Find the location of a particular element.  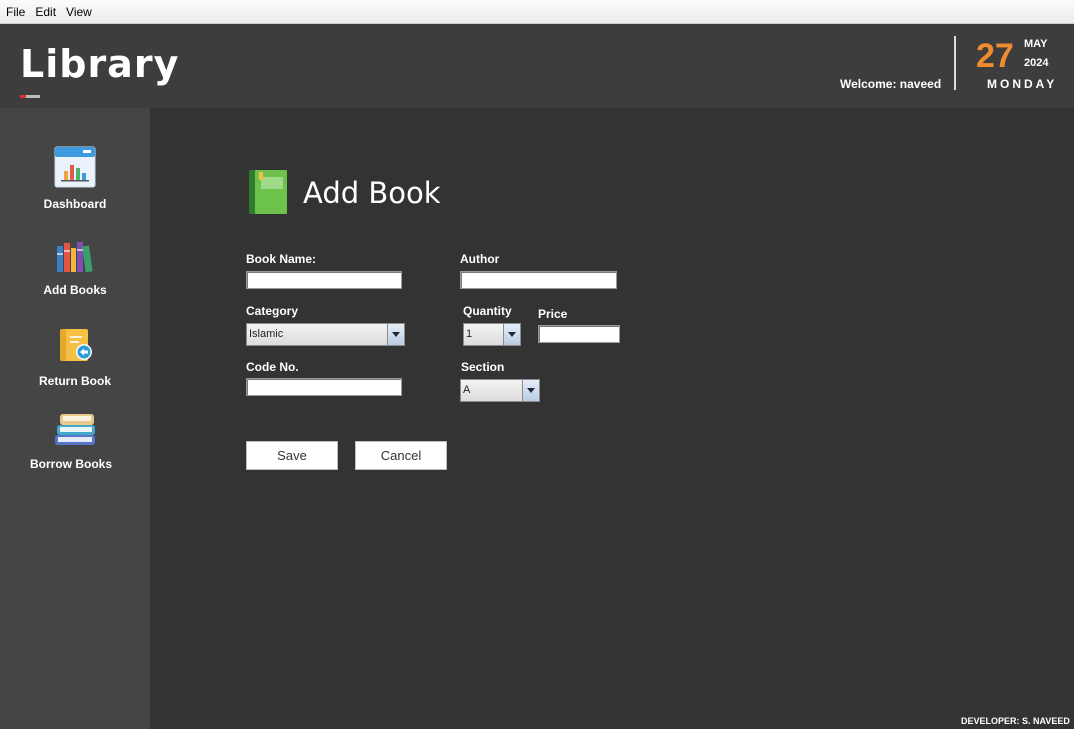

book-stack-icon is located at coordinates (75, 429).